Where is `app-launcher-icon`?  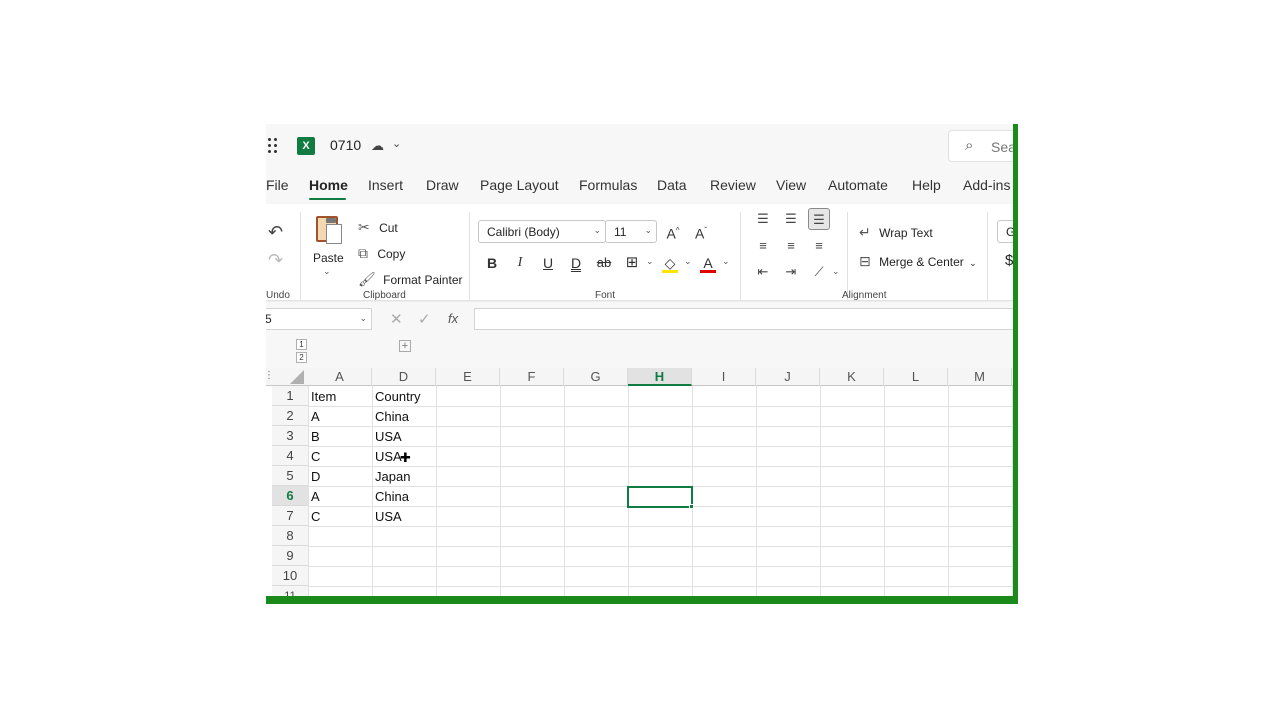
app-launcher-icon is located at coordinates (274, 146).